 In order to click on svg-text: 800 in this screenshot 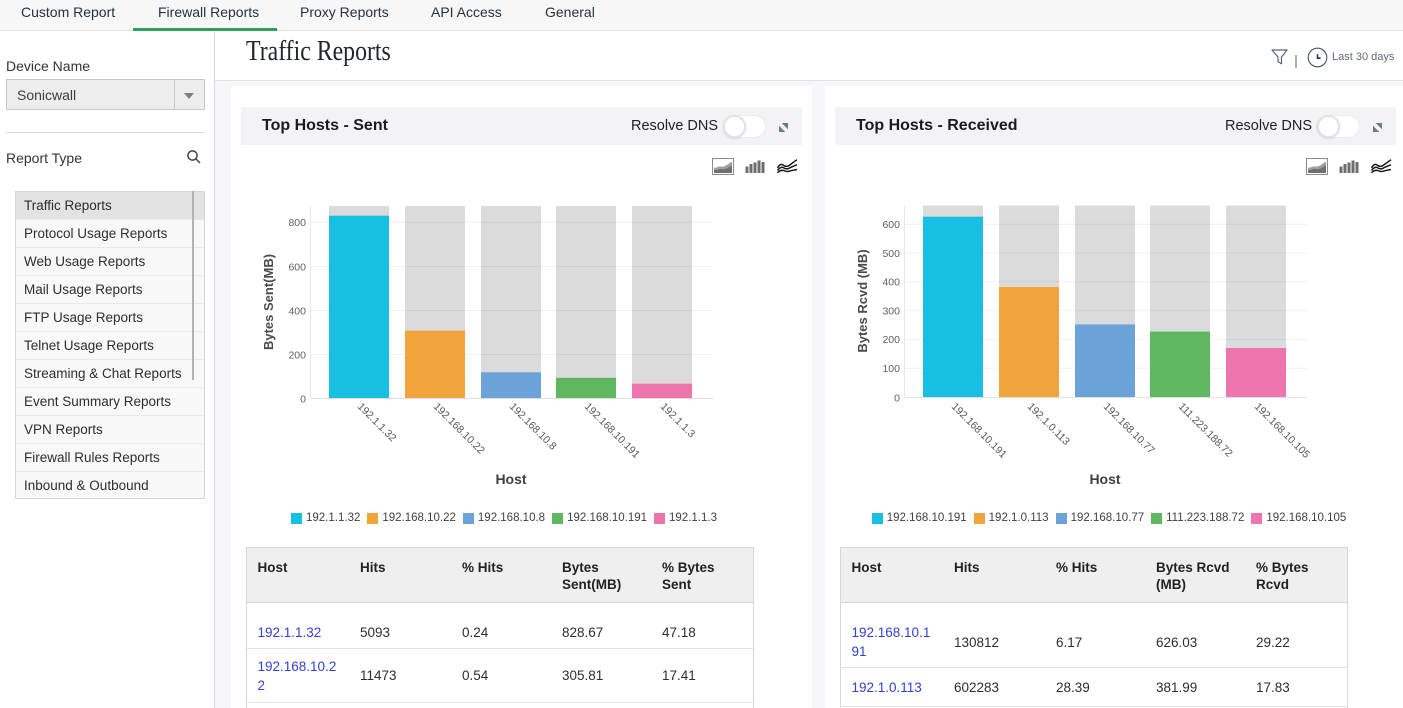, I will do `click(297, 223)`.